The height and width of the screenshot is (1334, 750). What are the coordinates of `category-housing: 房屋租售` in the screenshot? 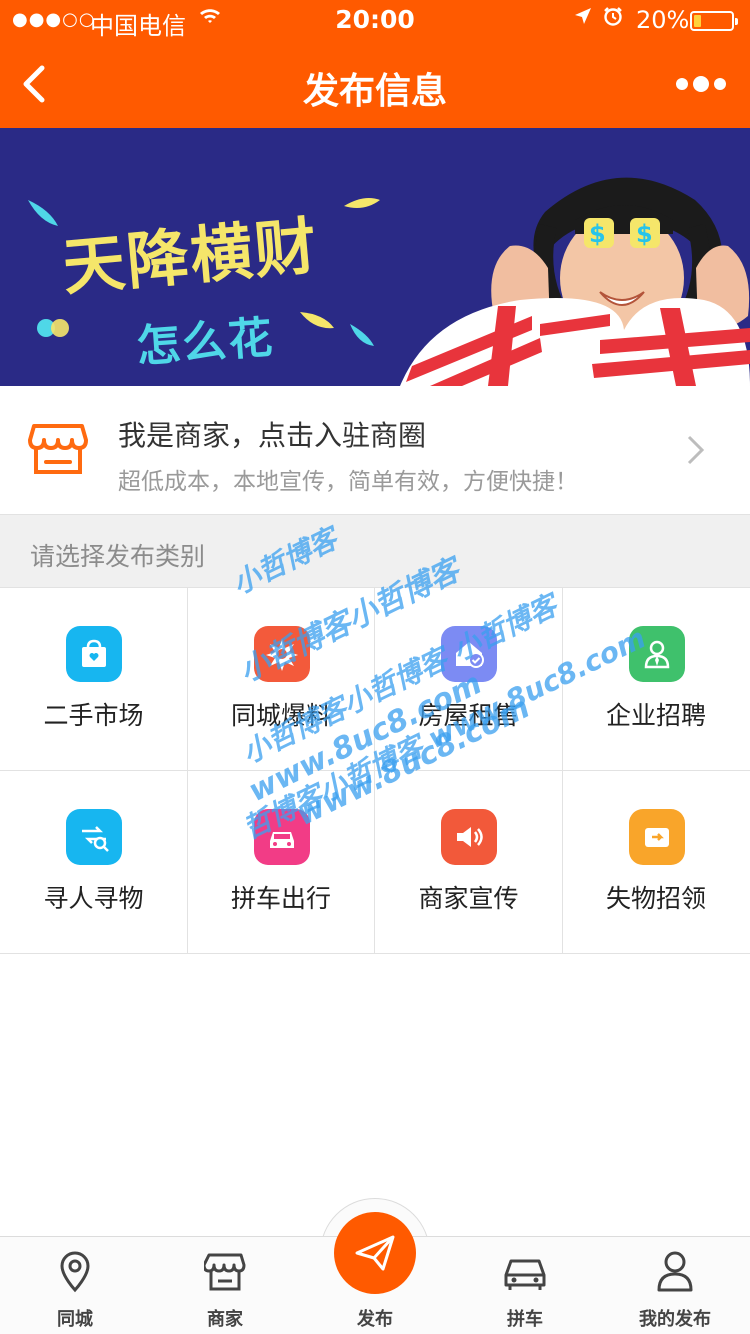 It's located at (469, 679).